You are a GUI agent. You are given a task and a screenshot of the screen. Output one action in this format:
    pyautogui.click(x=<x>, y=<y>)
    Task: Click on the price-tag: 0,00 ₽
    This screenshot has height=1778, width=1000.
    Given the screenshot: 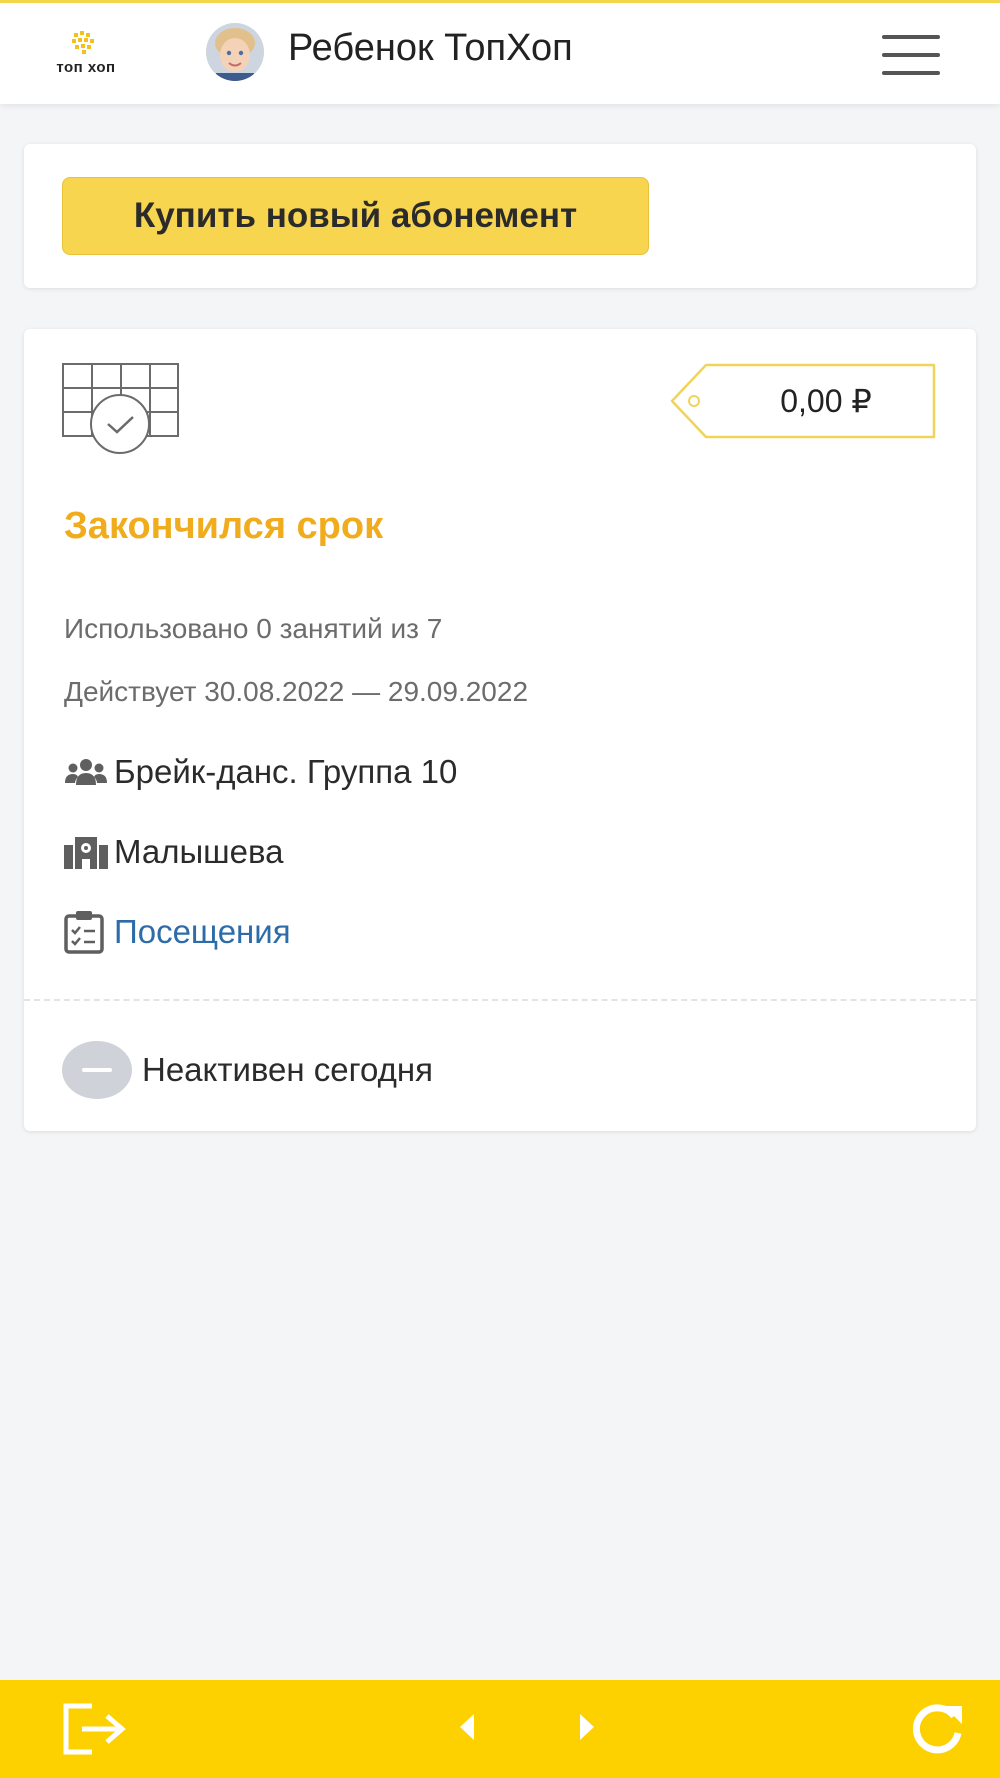 What is the action you would take?
    pyautogui.click(x=803, y=401)
    